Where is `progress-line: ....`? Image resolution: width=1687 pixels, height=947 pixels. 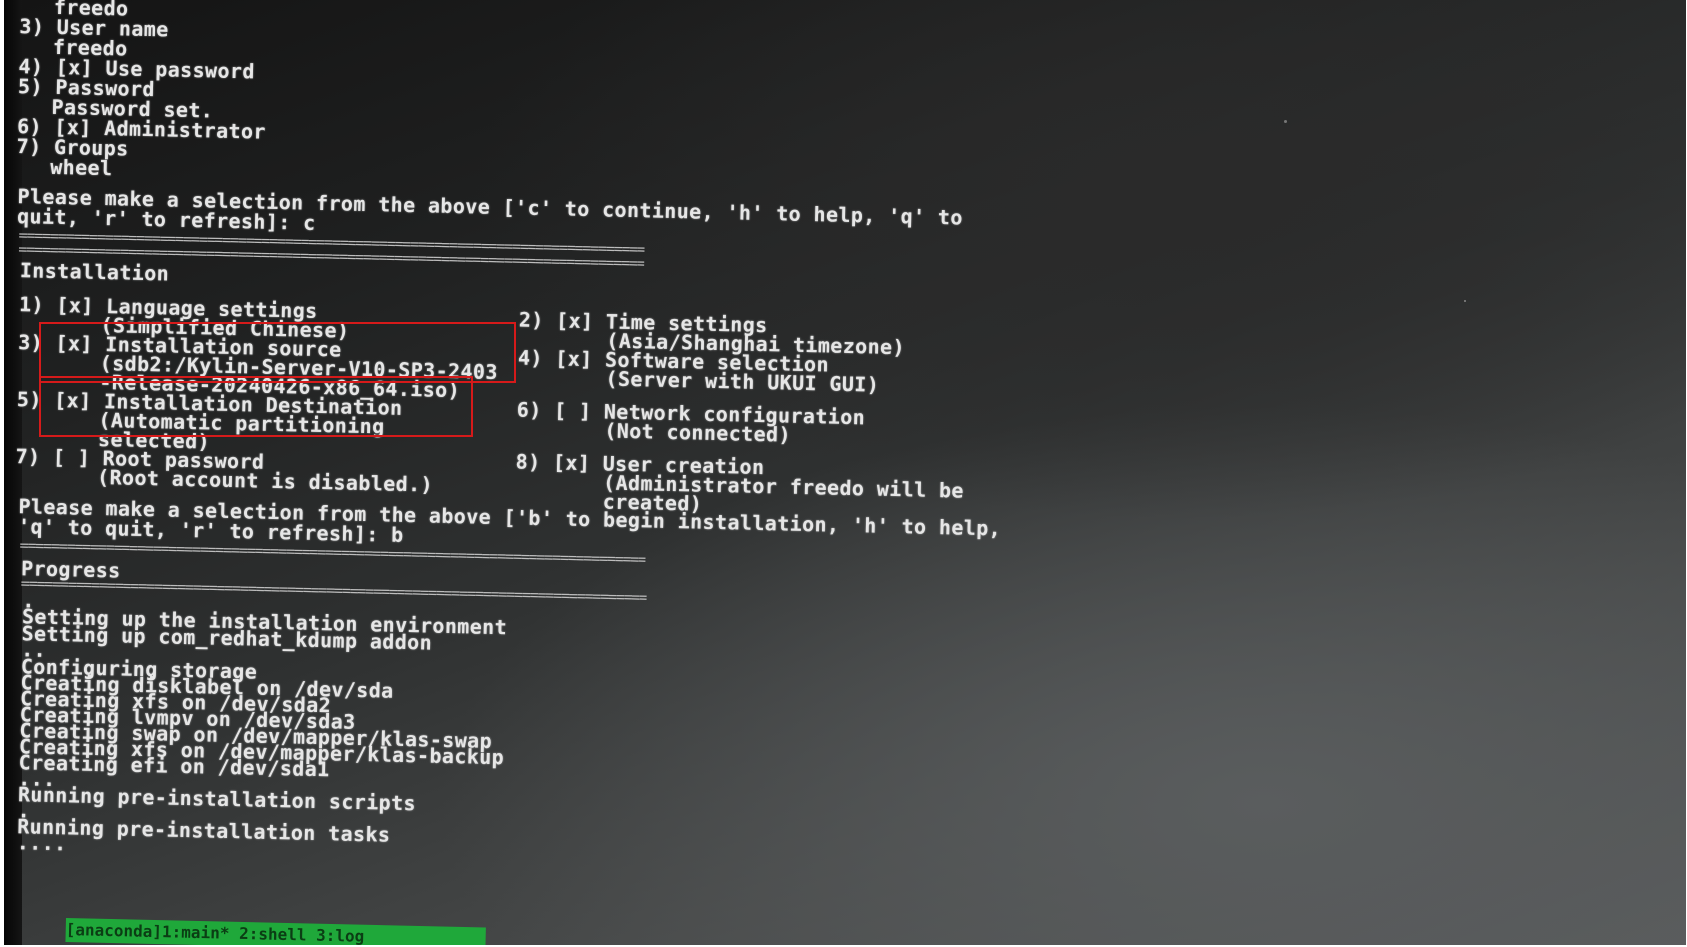
progress-line: .... is located at coordinates (41, 843).